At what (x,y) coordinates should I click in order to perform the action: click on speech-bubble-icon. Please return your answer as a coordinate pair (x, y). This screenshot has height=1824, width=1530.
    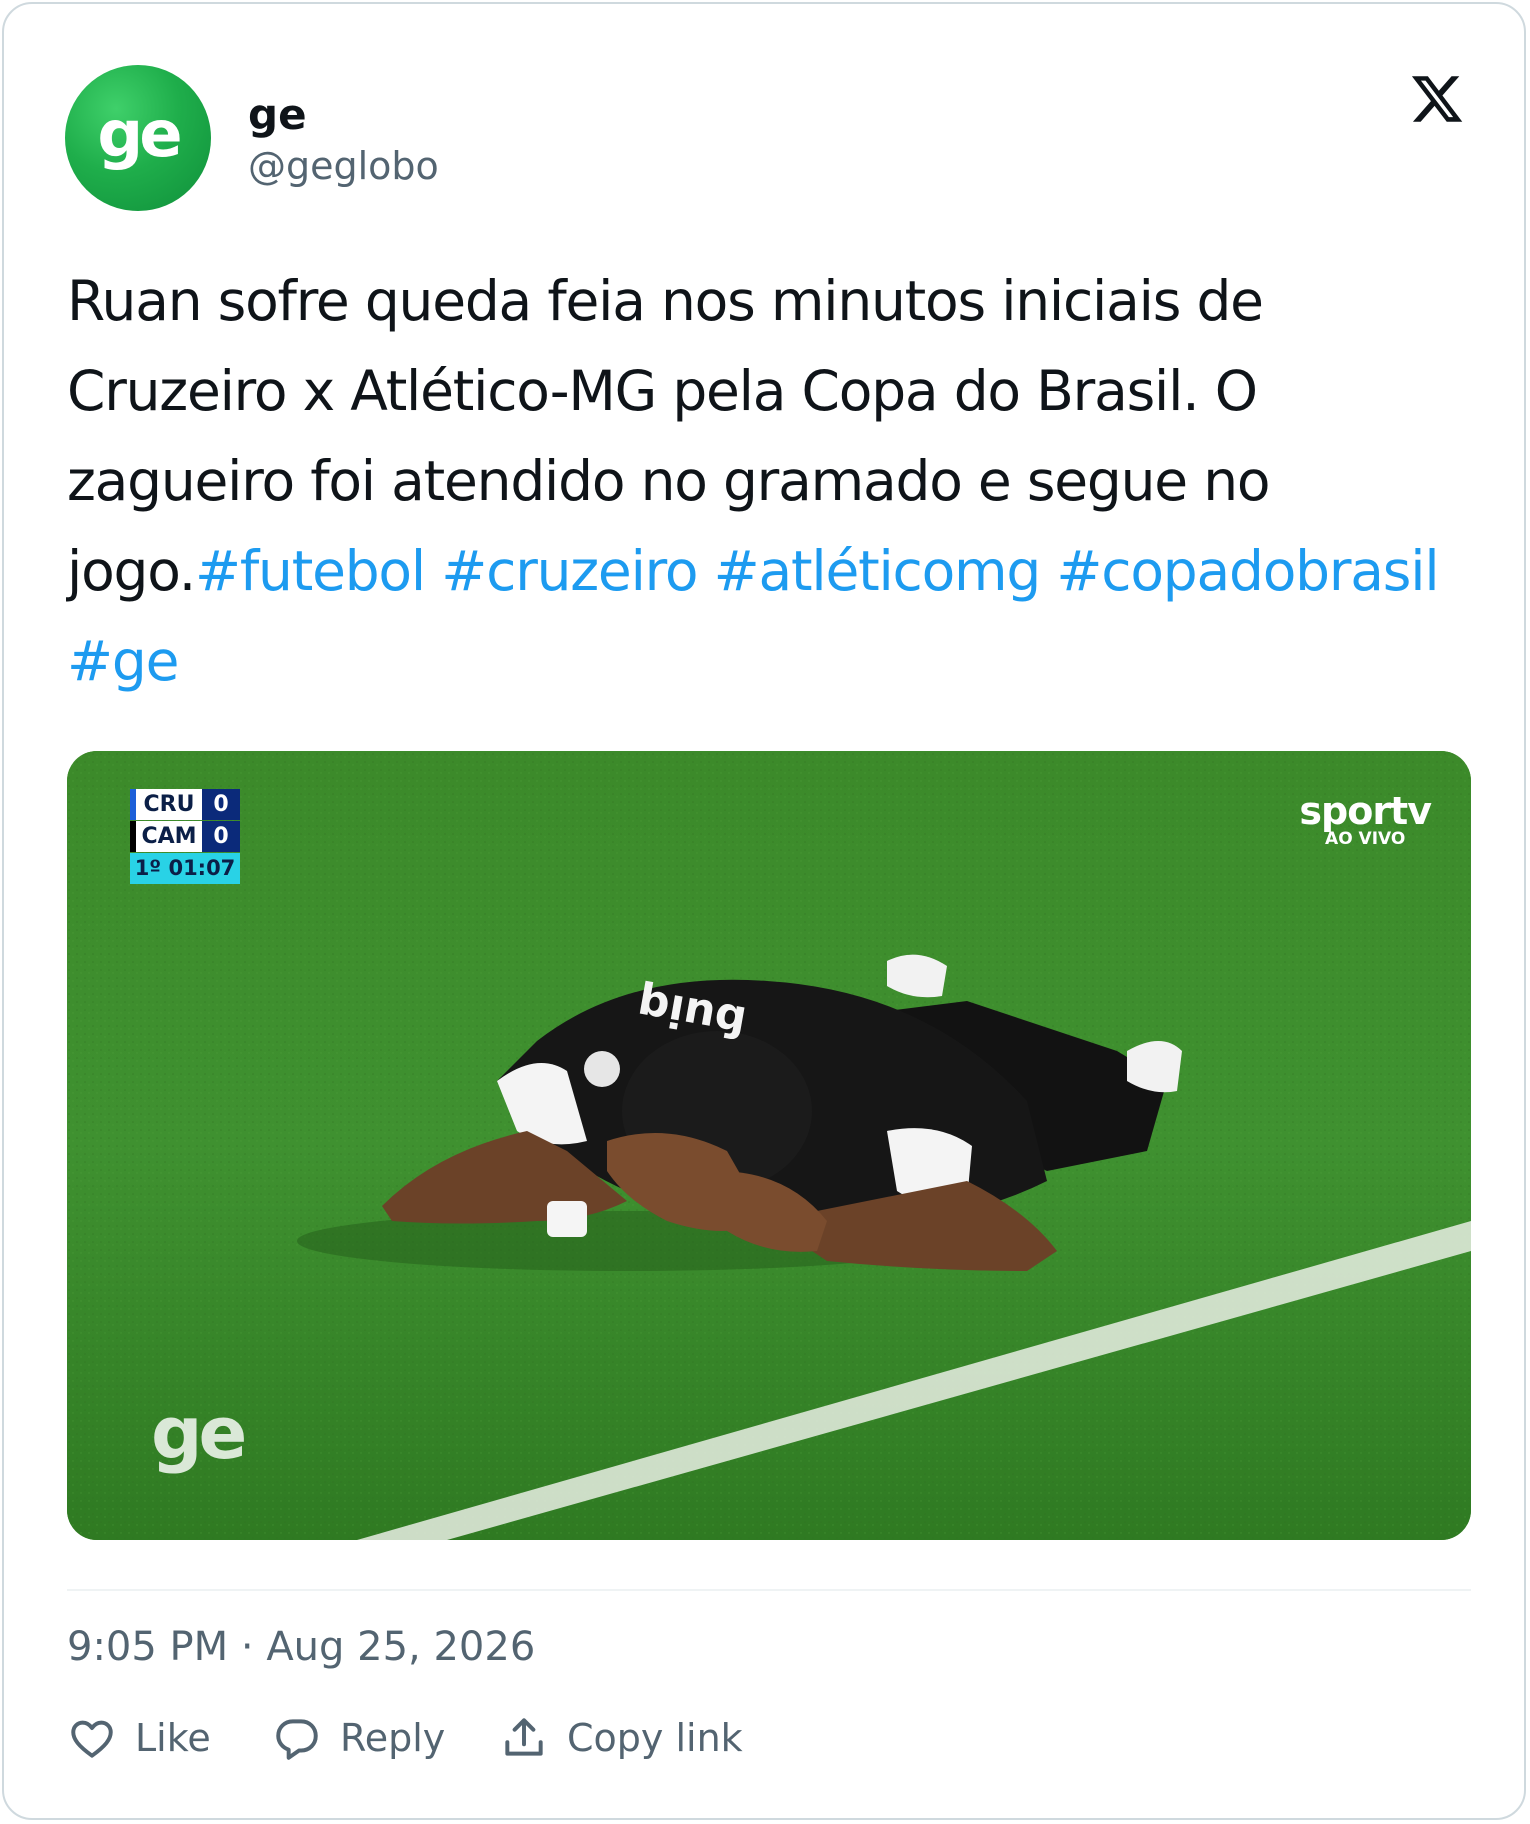
    Looking at the image, I should click on (297, 1739).